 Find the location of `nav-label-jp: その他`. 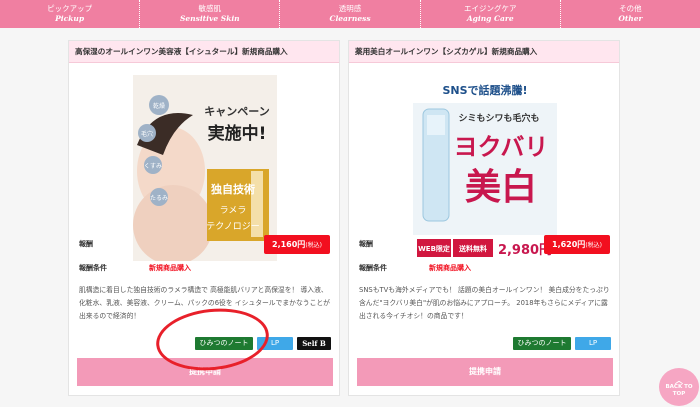

nav-label-jp: その他 is located at coordinates (630, 8).